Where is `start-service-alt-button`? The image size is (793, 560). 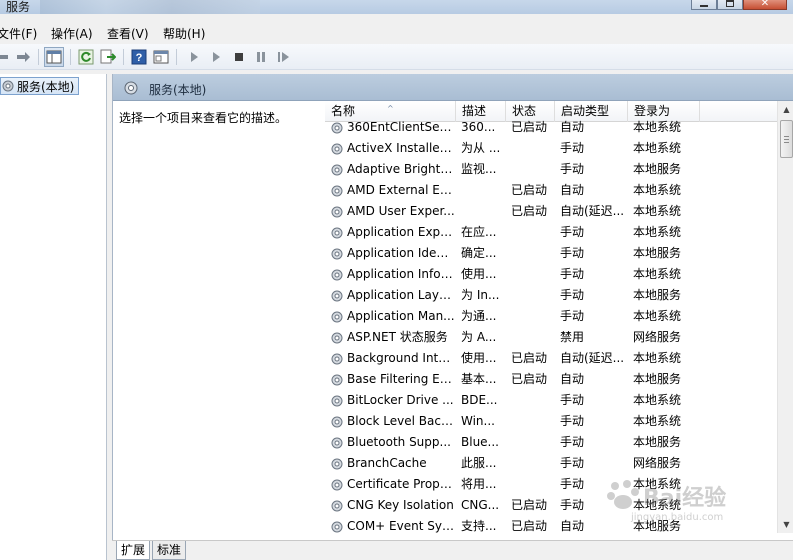 start-service-alt-button is located at coordinates (216, 57).